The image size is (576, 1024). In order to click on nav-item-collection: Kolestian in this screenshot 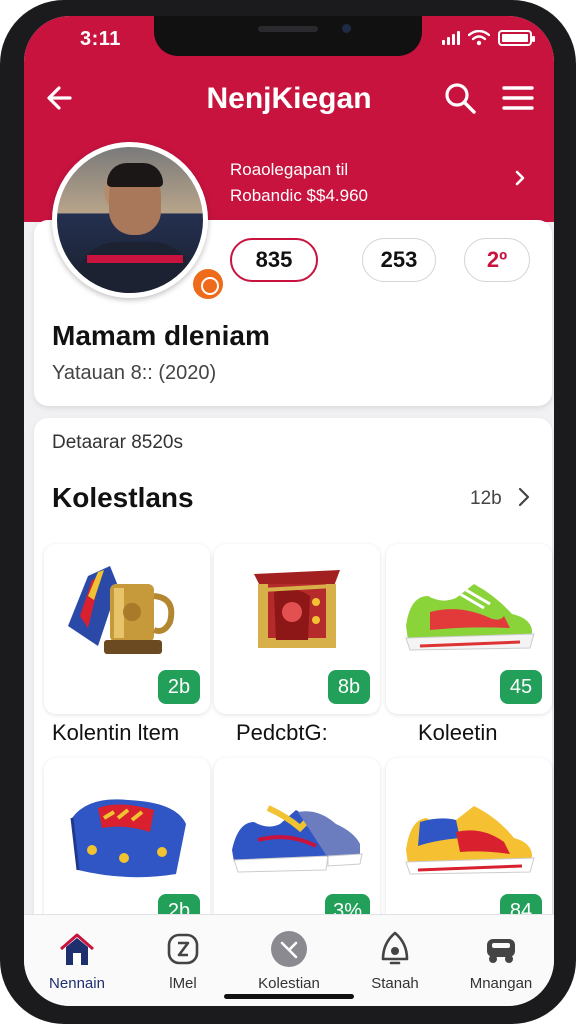, I will do `click(289, 962)`.